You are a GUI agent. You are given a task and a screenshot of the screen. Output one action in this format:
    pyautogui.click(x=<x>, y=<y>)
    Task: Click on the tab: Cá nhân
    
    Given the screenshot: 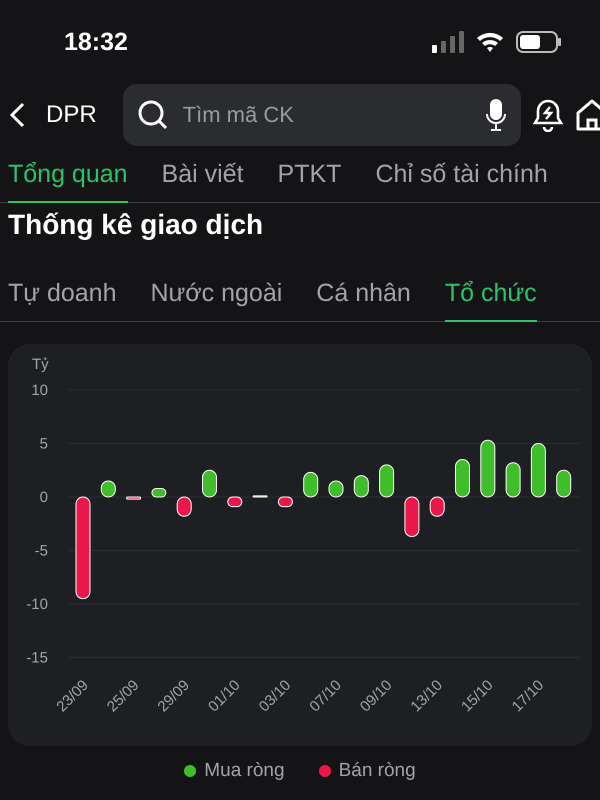 What is the action you would take?
    pyautogui.click(x=363, y=300)
    